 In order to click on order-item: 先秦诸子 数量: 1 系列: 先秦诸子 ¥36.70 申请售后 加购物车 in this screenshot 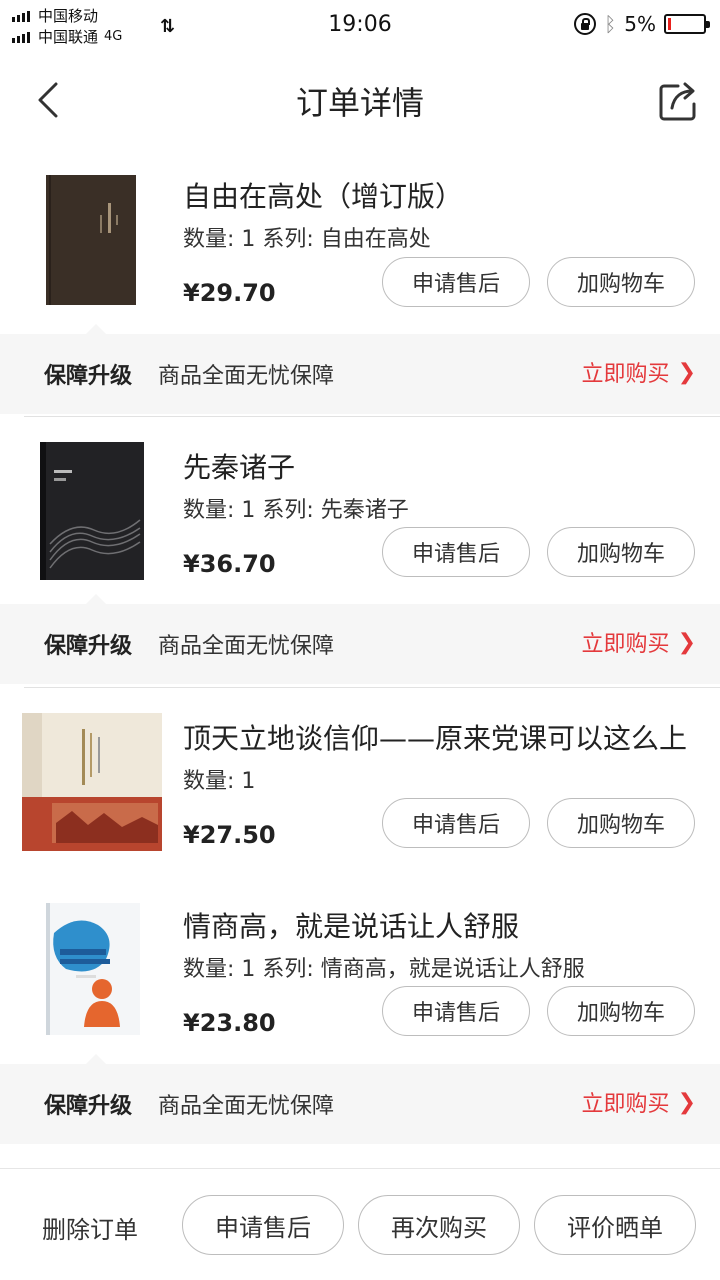, I will do `click(360, 526)`.